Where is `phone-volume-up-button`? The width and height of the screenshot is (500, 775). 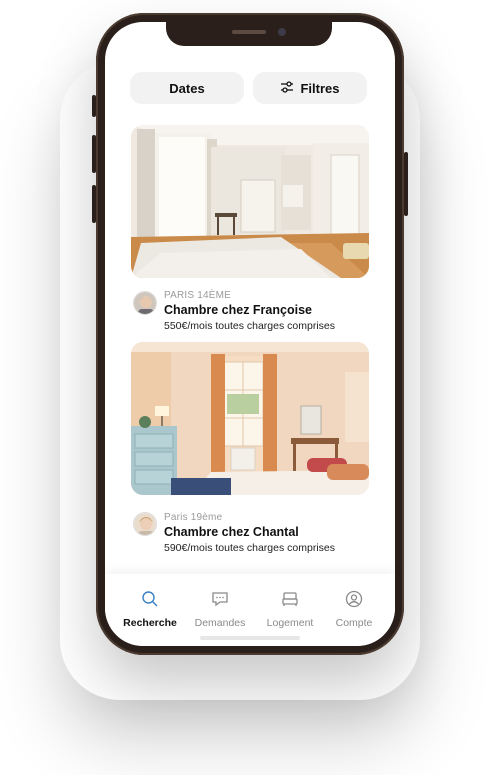
phone-volume-up-button is located at coordinates (94, 154).